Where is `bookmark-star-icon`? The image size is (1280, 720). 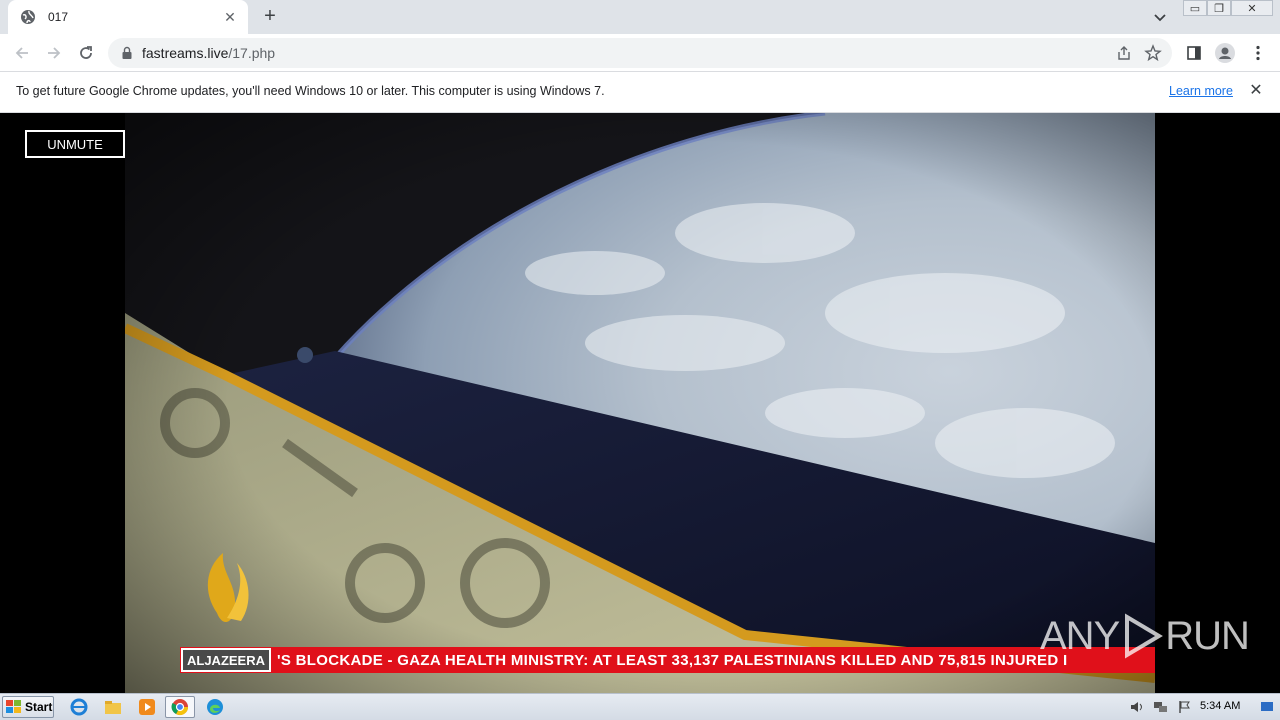
bookmark-star-icon is located at coordinates (1153, 53).